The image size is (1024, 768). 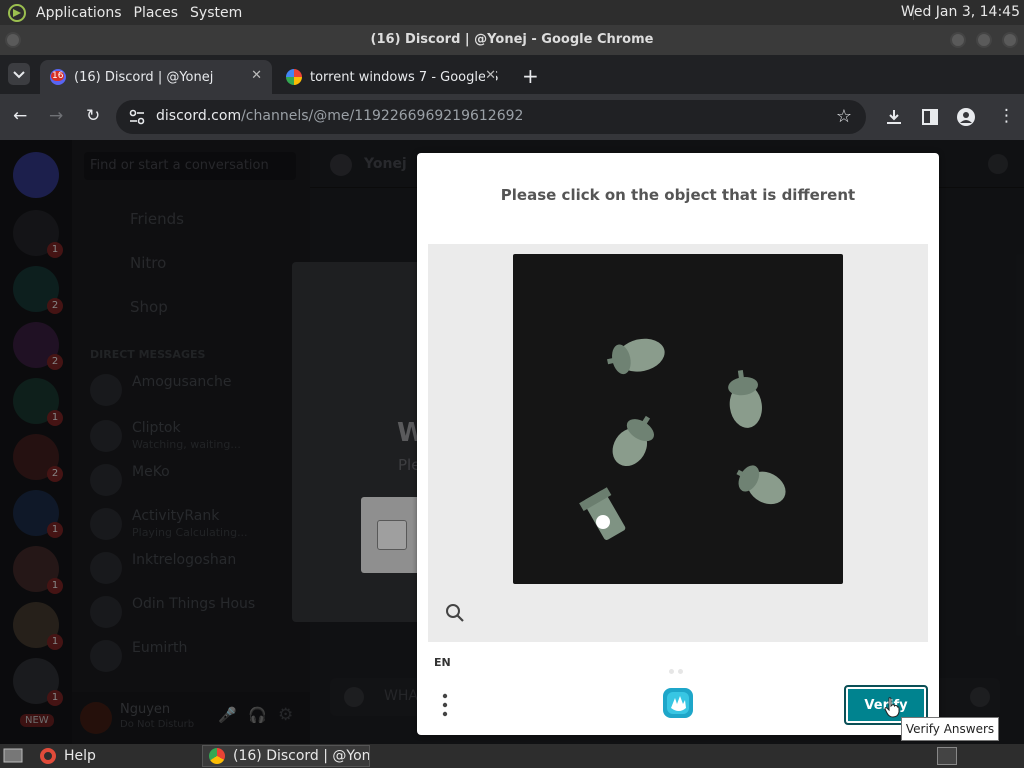 What do you see at coordinates (844, 116) in the screenshot?
I see `bookmark-star-icon: ☆` at bounding box center [844, 116].